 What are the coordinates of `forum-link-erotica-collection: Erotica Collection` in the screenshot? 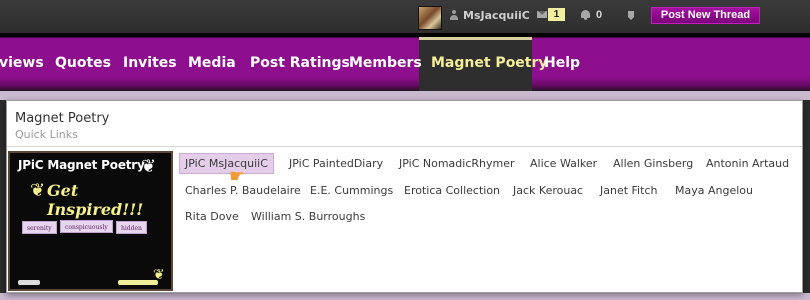 It's located at (452, 190).